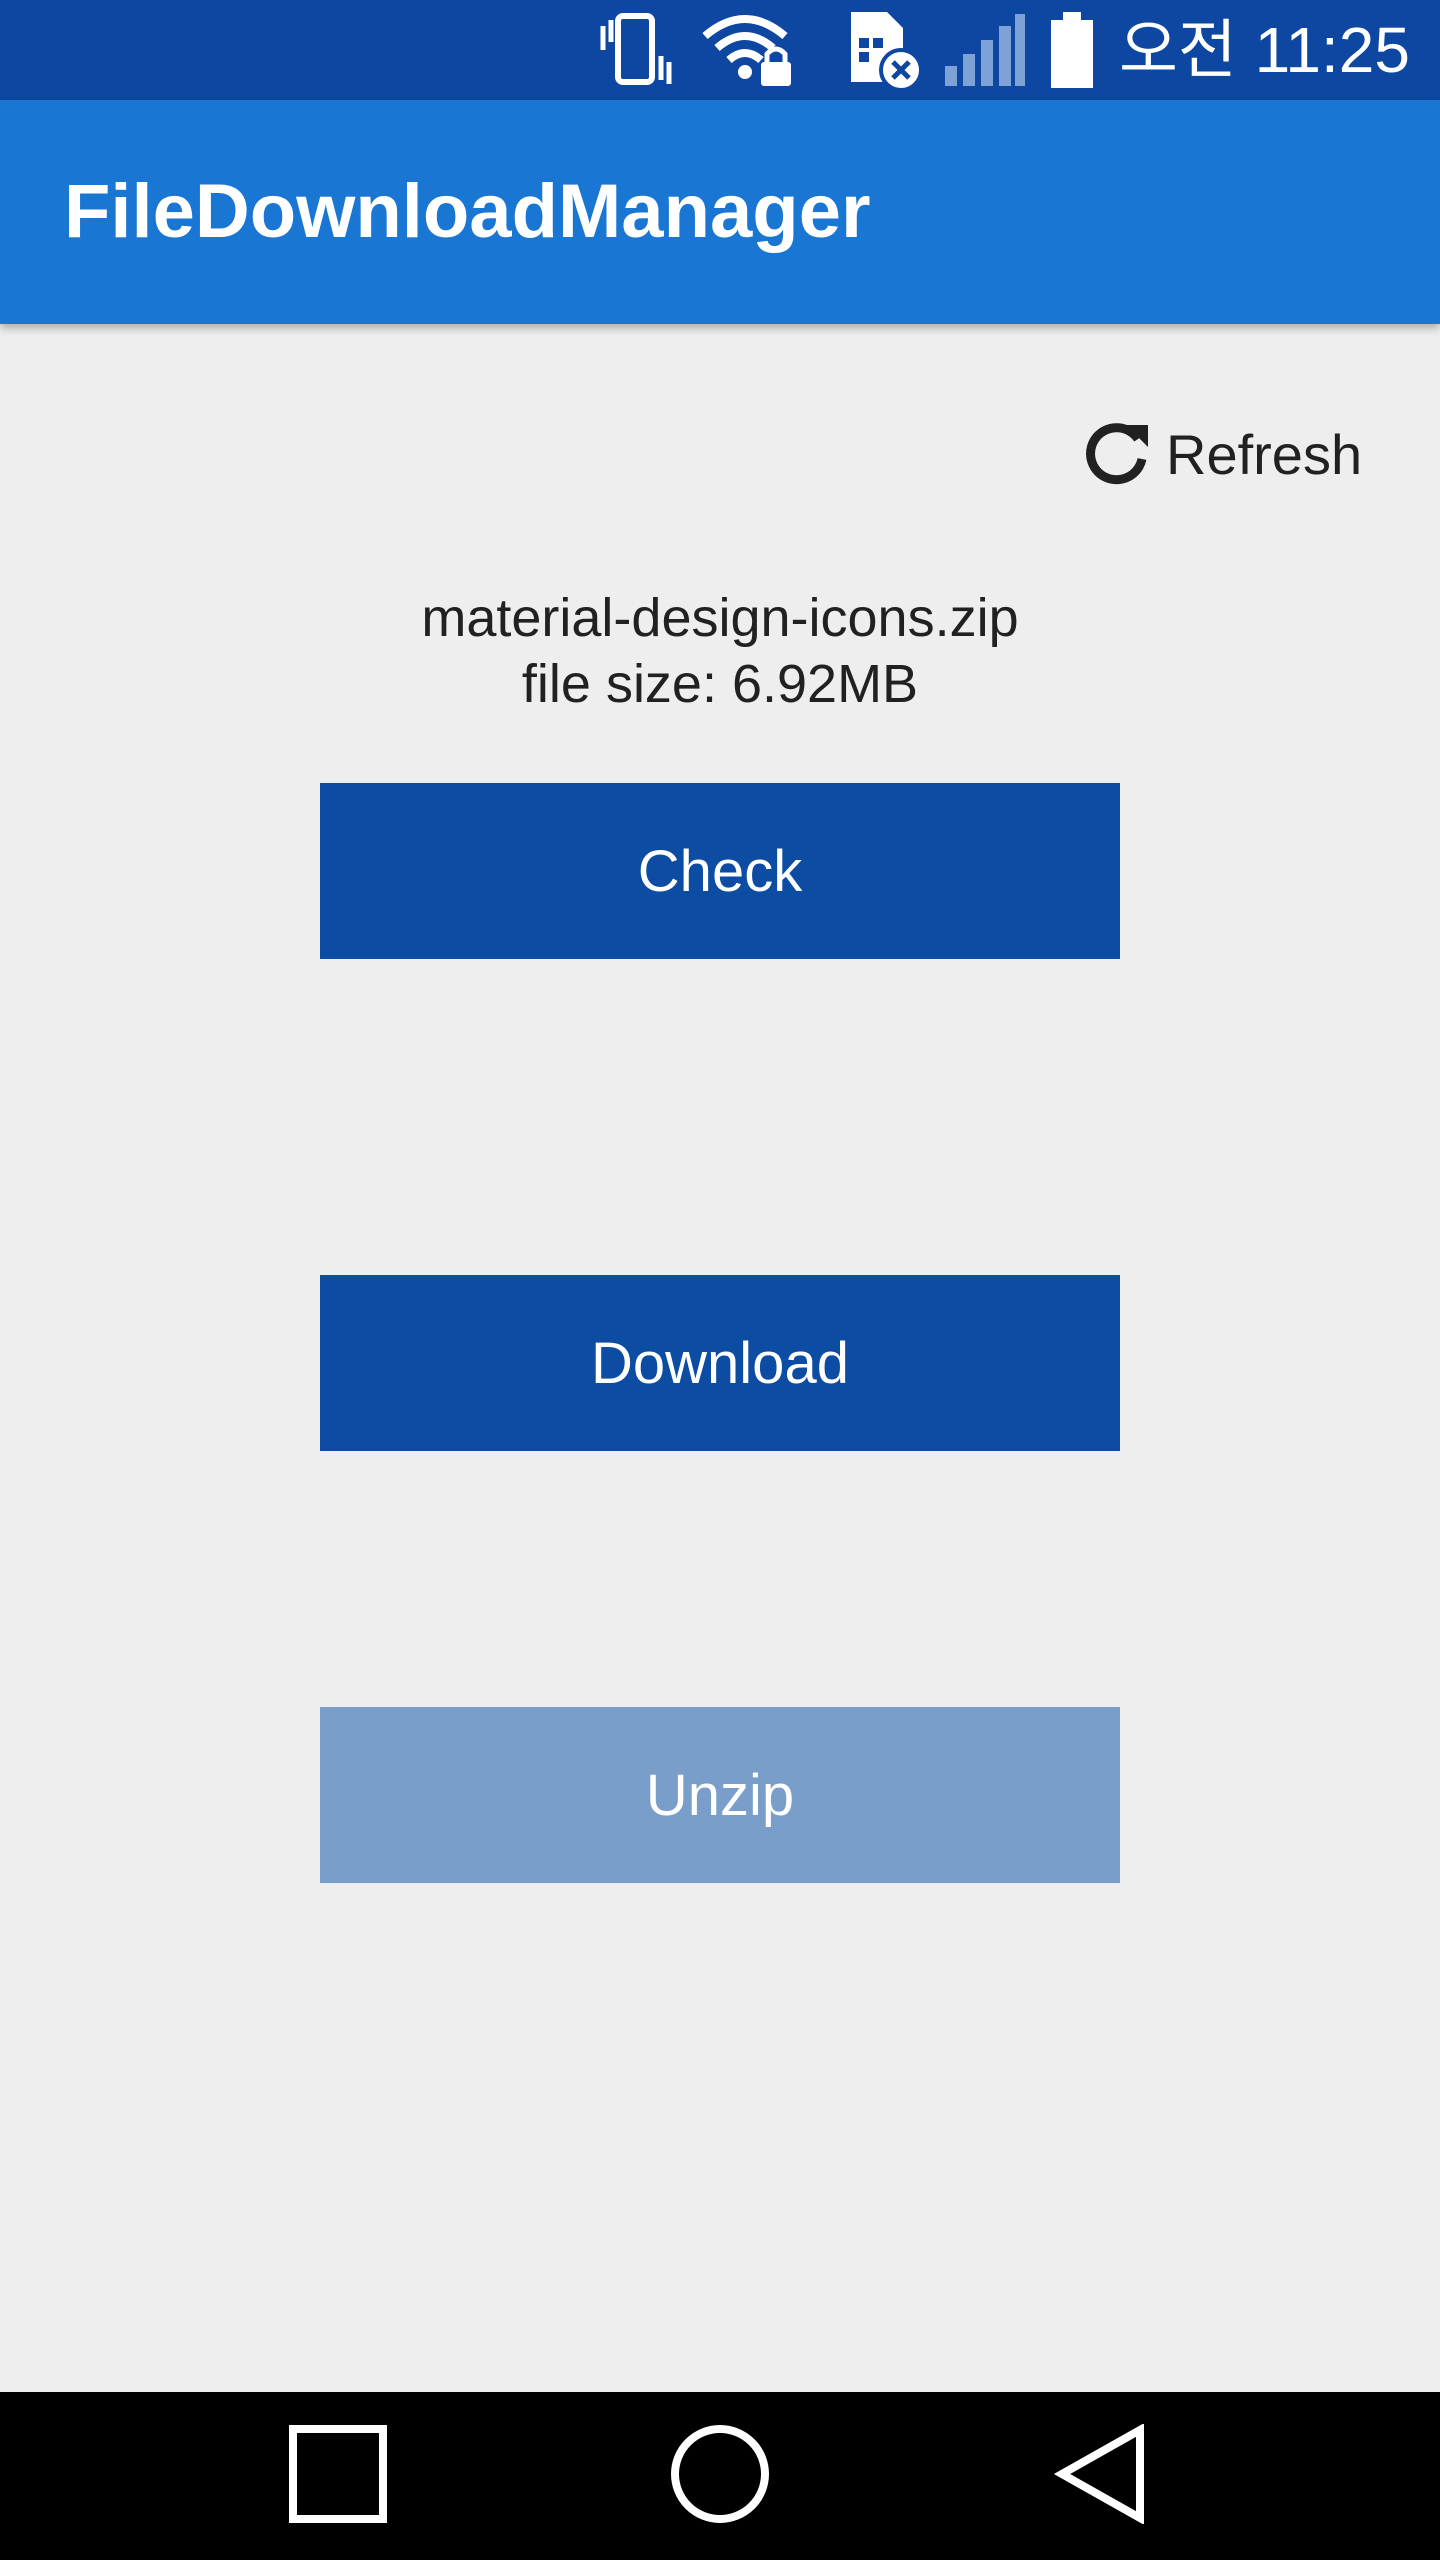  Describe the element at coordinates (720, 618) in the screenshot. I see `file-name: material-design-icons.zip` at that location.